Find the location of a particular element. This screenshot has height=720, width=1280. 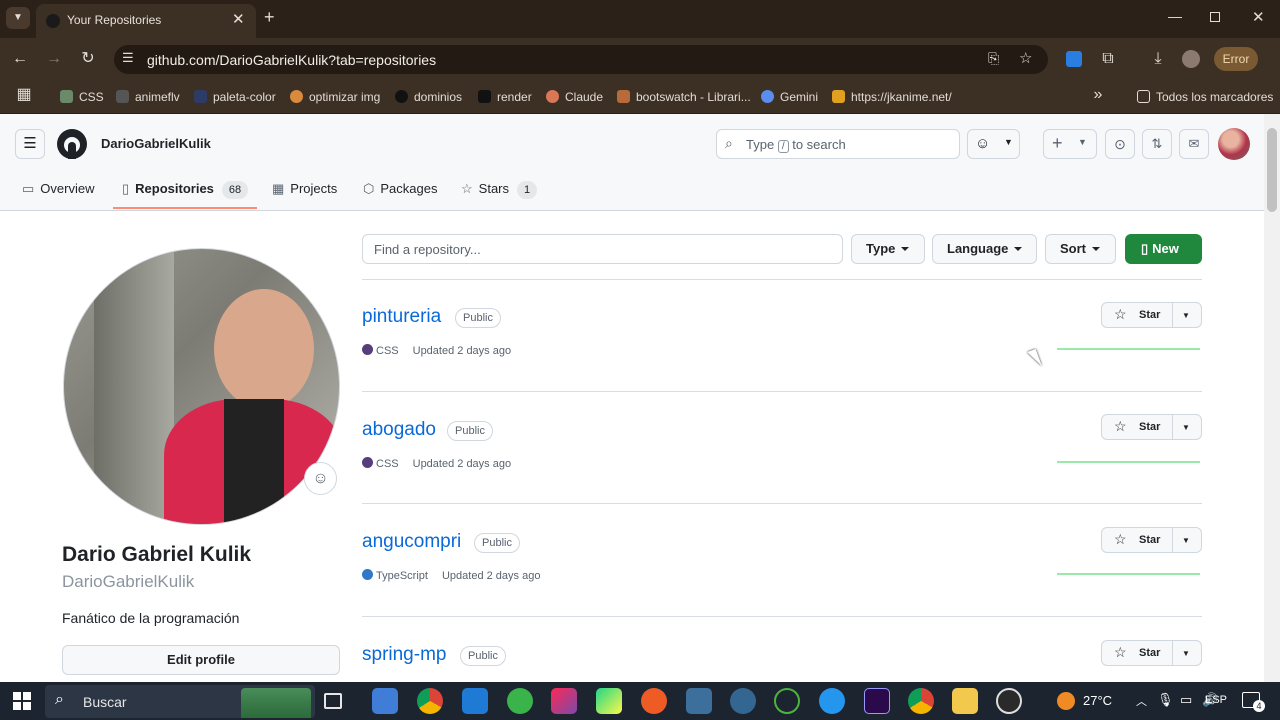

all-bookmarks-folder: Todos los marcadores is located at coordinates (1205, 97).